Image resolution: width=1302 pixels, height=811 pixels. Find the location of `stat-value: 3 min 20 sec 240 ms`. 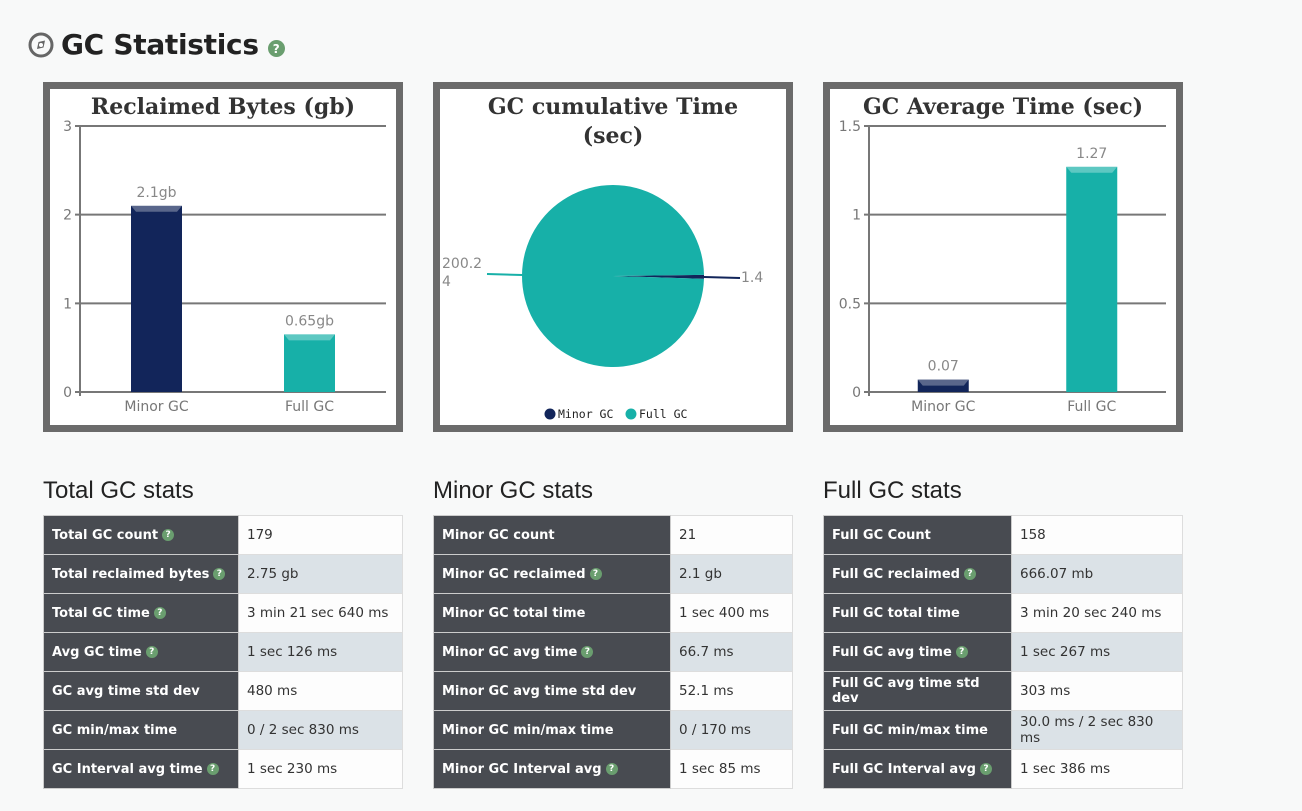

stat-value: 3 min 20 sec 240 ms is located at coordinates (1097, 613).